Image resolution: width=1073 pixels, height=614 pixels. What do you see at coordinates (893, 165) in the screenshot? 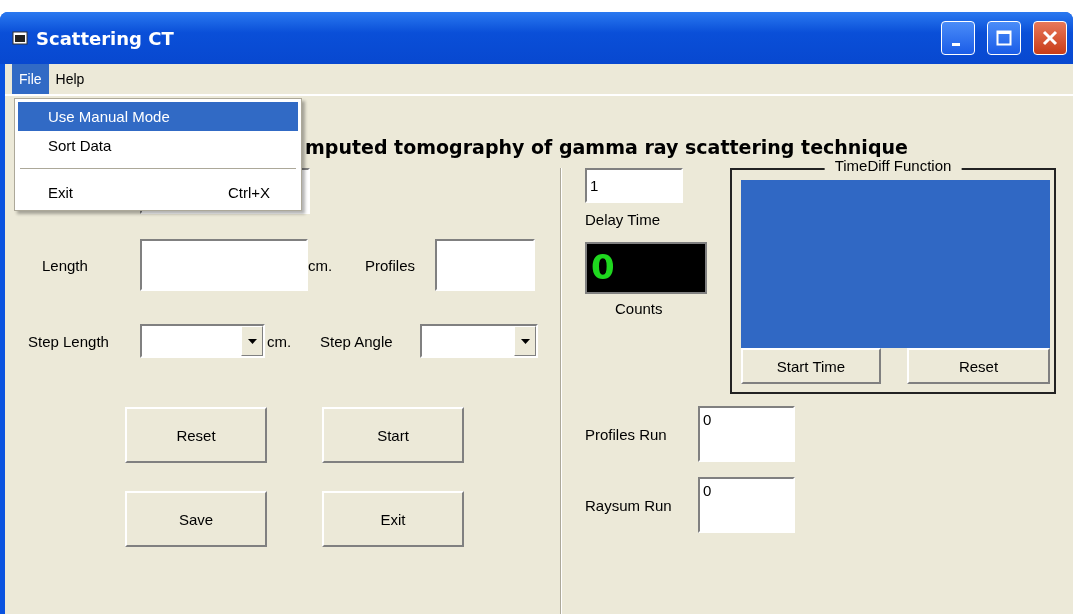
I see `frame-title: TimeDiff Function` at bounding box center [893, 165].